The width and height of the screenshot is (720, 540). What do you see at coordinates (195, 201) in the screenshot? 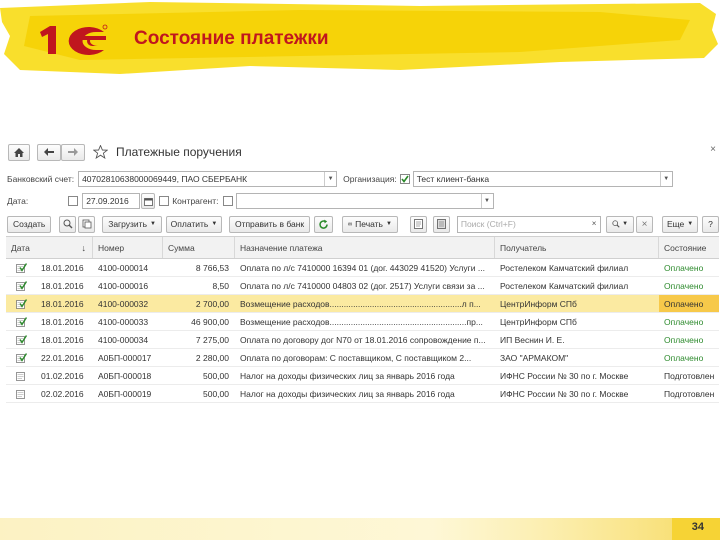
I see `counterparty-label: Контрагент:` at bounding box center [195, 201].